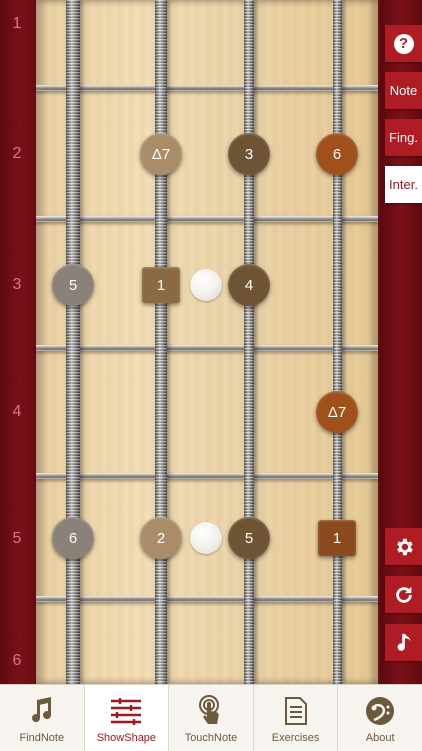 Image resolution: width=422 pixels, height=751 pixels. I want to click on refresh-icon, so click(403, 594).